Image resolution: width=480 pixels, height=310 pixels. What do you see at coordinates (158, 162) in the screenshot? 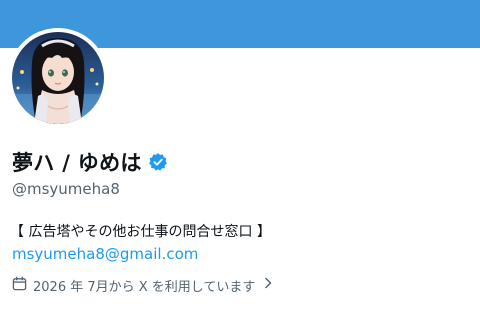
I see `verified-badge-icon` at bounding box center [158, 162].